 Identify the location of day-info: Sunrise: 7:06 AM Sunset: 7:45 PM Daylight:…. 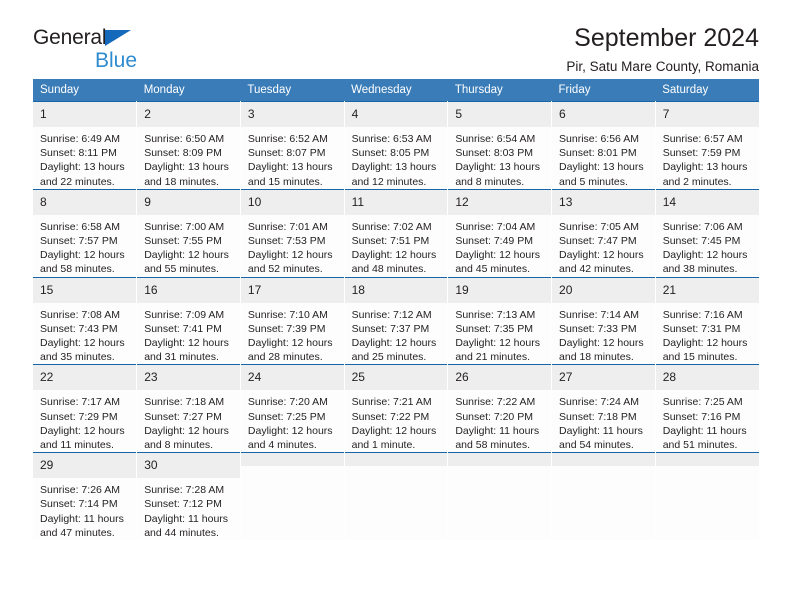
(707, 246).